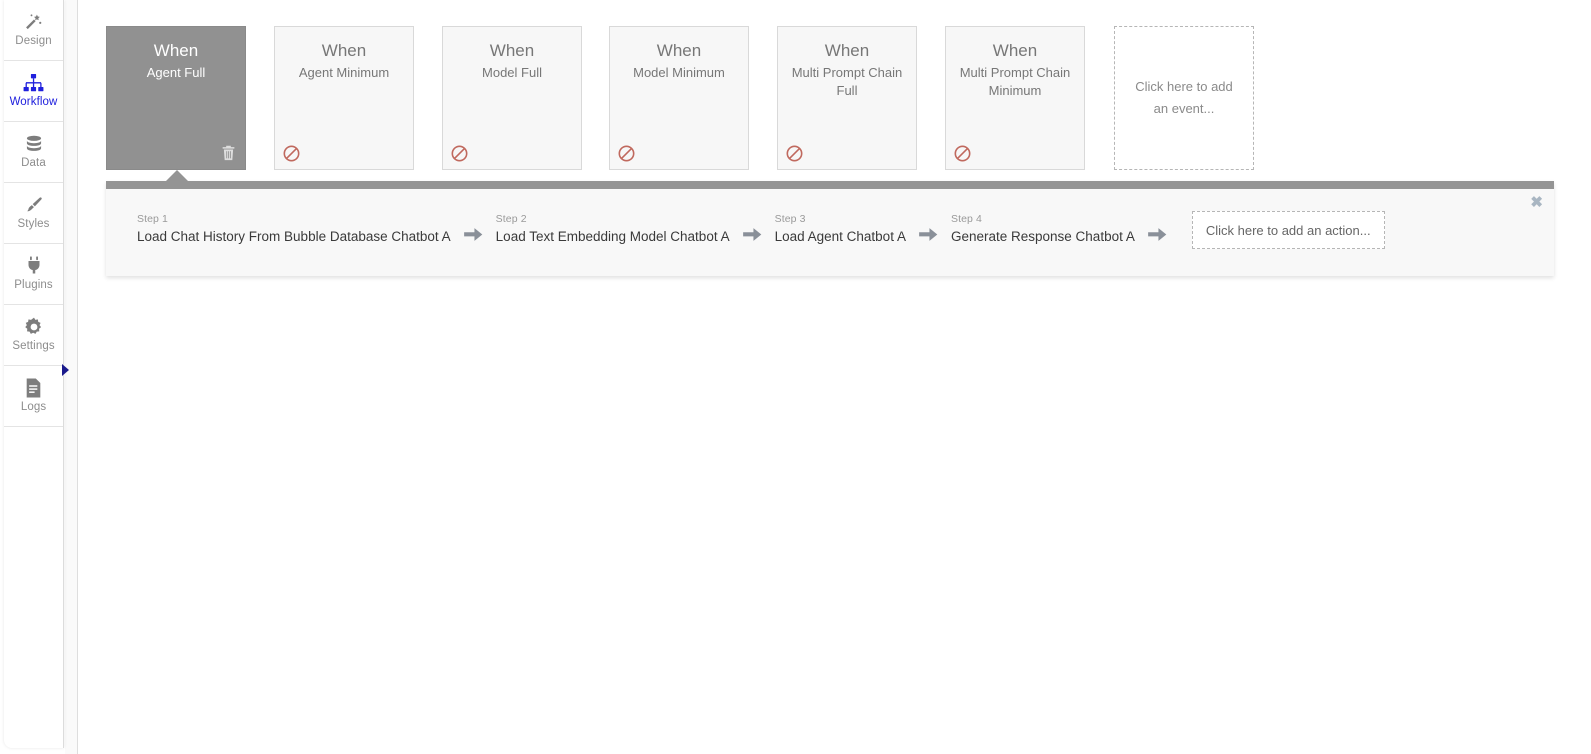 The image size is (1591, 754). Describe the element at coordinates (176, 98) in the screenshot. I see `event-card-agent-full: When Agent Full` at that location.